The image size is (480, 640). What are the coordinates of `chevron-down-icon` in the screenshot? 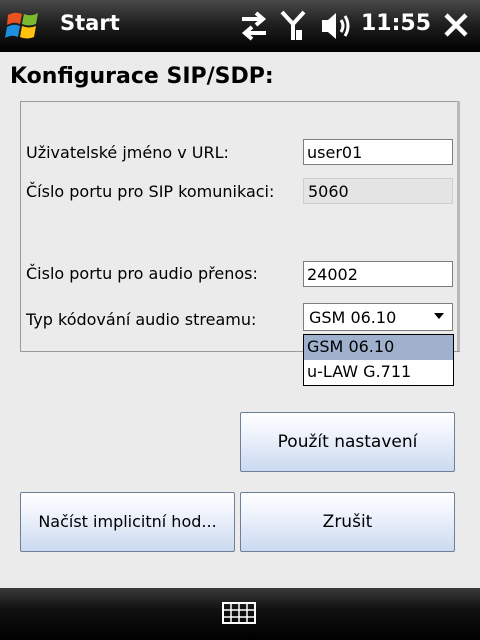 It's located at (439, 316).